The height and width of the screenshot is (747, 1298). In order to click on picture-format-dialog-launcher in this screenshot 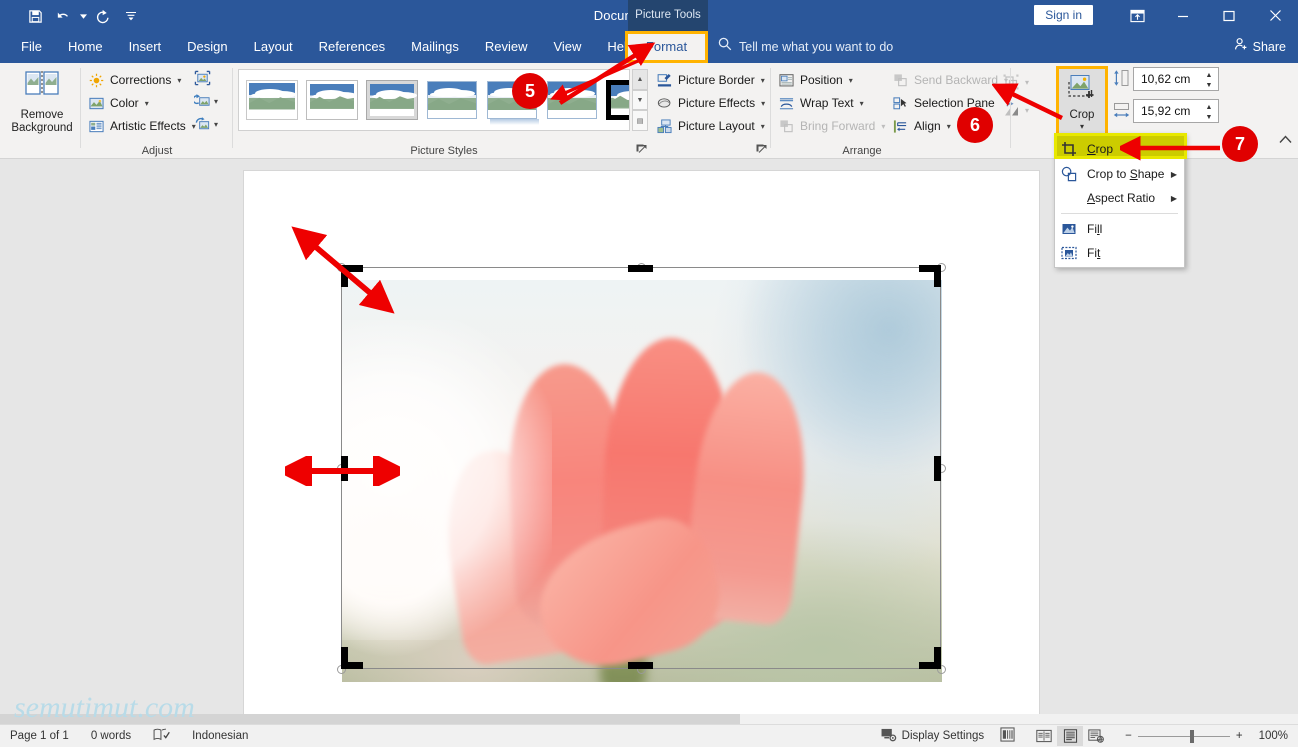, I will do `click(762, 150)`.